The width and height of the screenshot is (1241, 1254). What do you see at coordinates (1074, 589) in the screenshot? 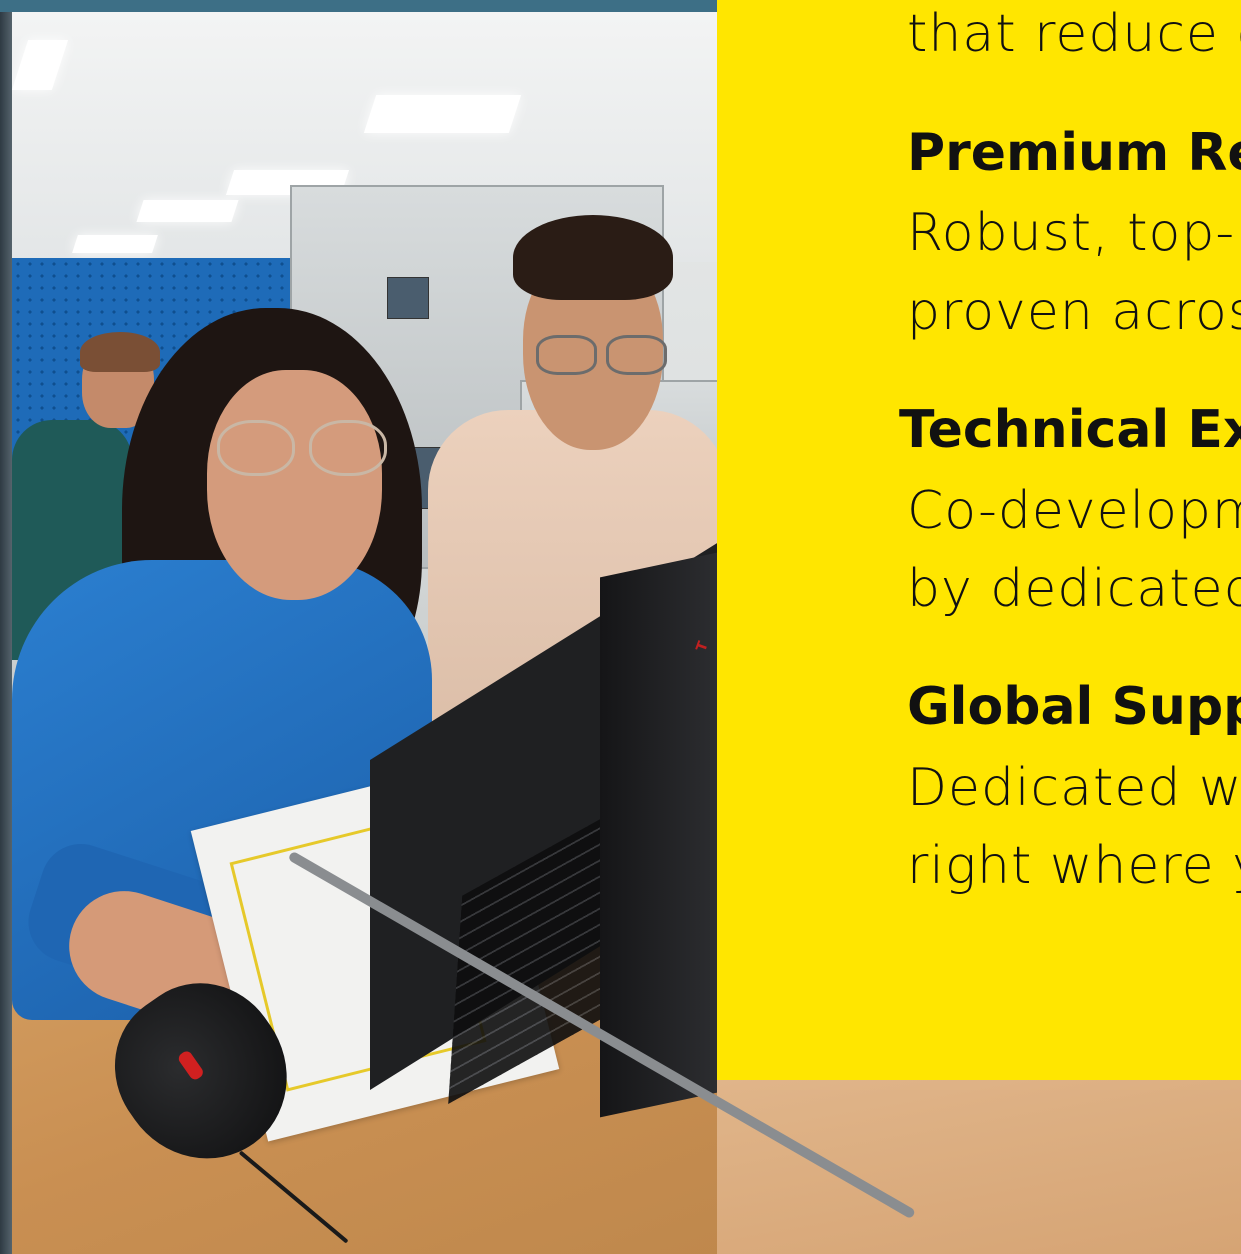
I see `feature-text: by dedicated` at bounding box center [1074, 589].